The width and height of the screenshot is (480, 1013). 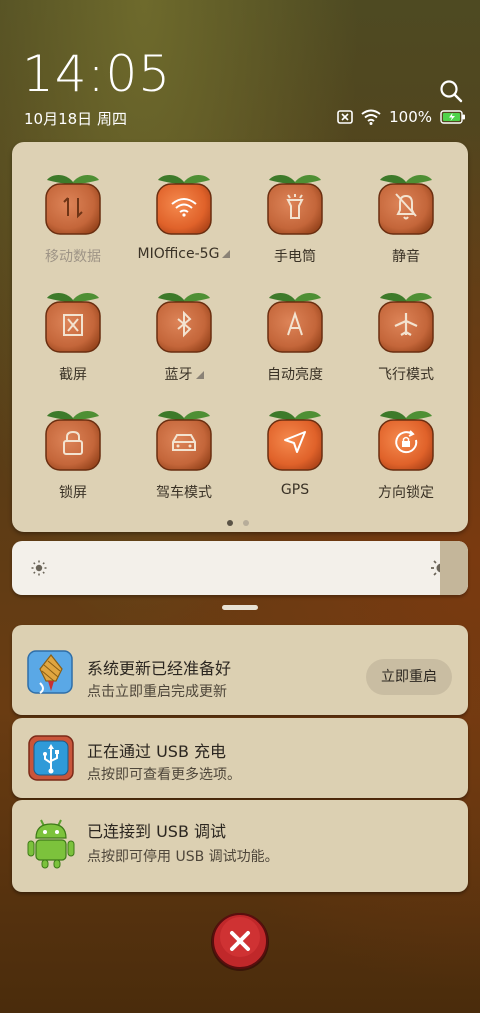 I want to click on battery-charging-icon, so click(x=453, y=117).